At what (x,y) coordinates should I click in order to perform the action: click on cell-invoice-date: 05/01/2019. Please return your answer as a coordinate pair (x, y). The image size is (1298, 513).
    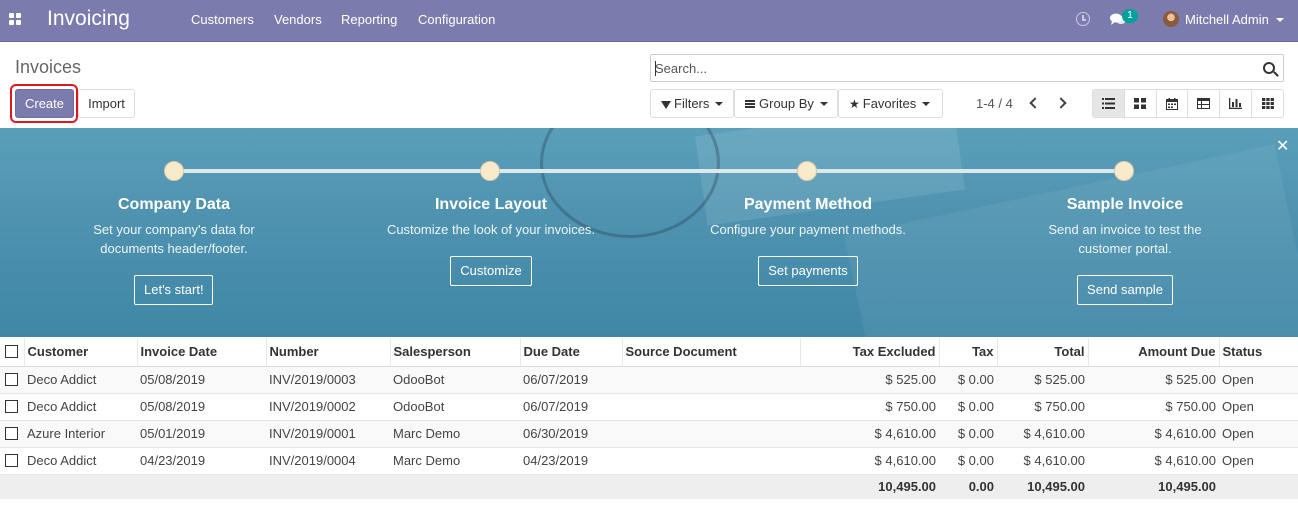
    Looking at the image, I should click on (201, 434).